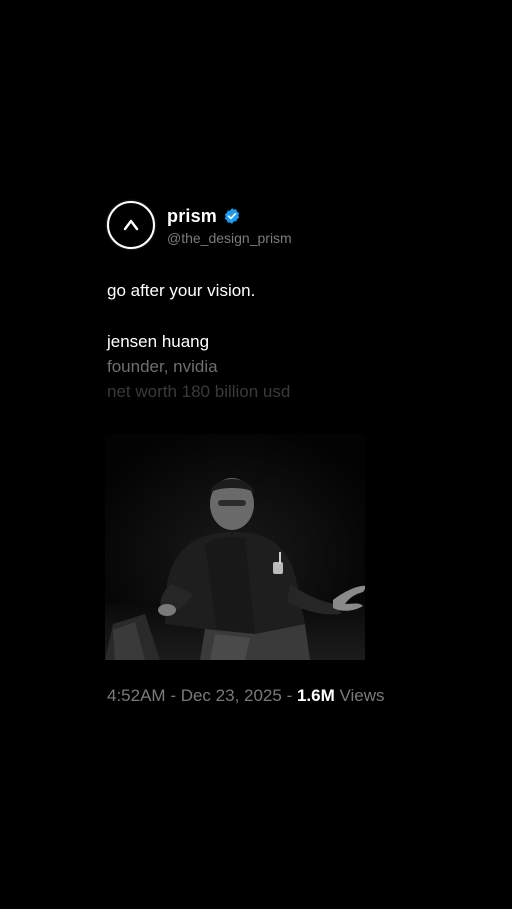  What do you see at coordinates (199, 391) in the screenshot?
I see `post-line-networth: net worth 180 billion usd` at bounding box center [199, 391].